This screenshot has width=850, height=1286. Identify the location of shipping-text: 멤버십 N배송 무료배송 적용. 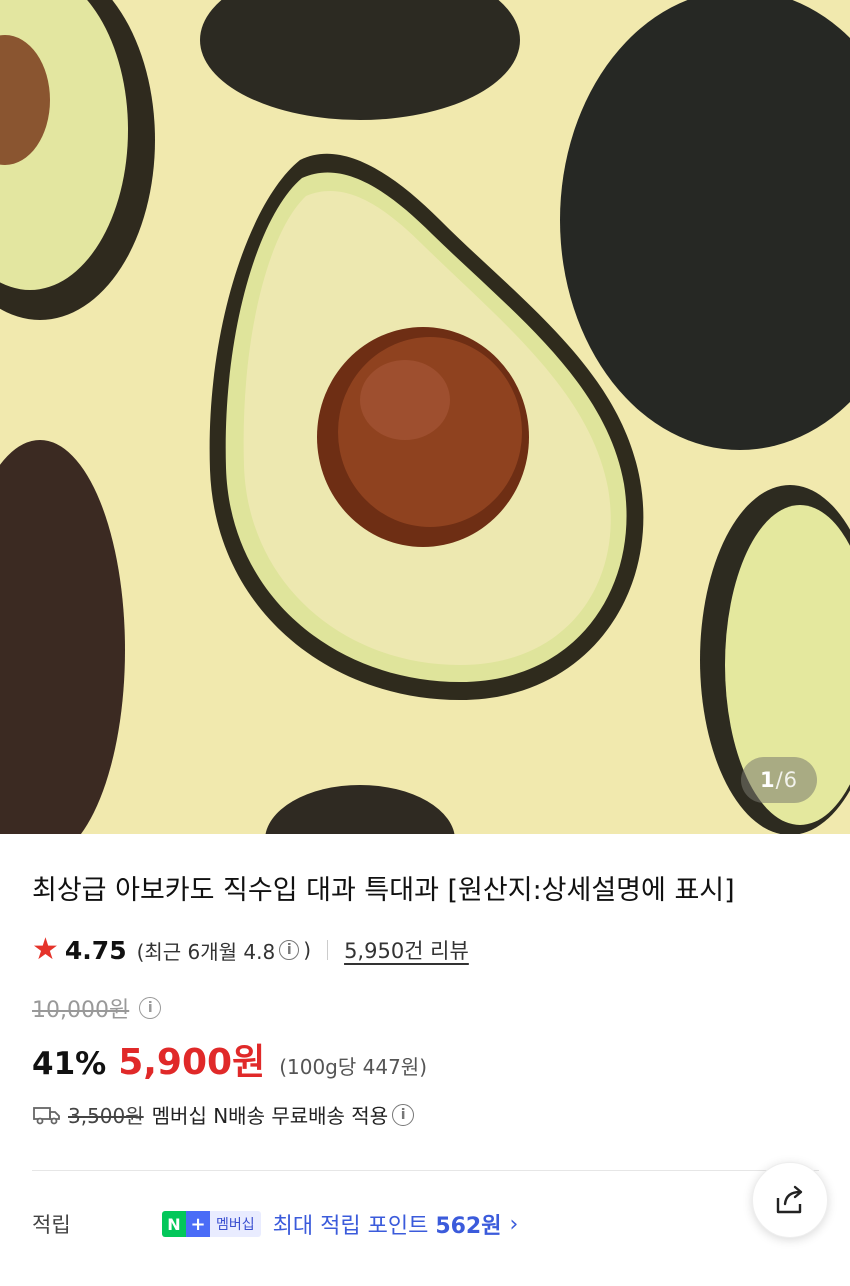
(270, 1116).